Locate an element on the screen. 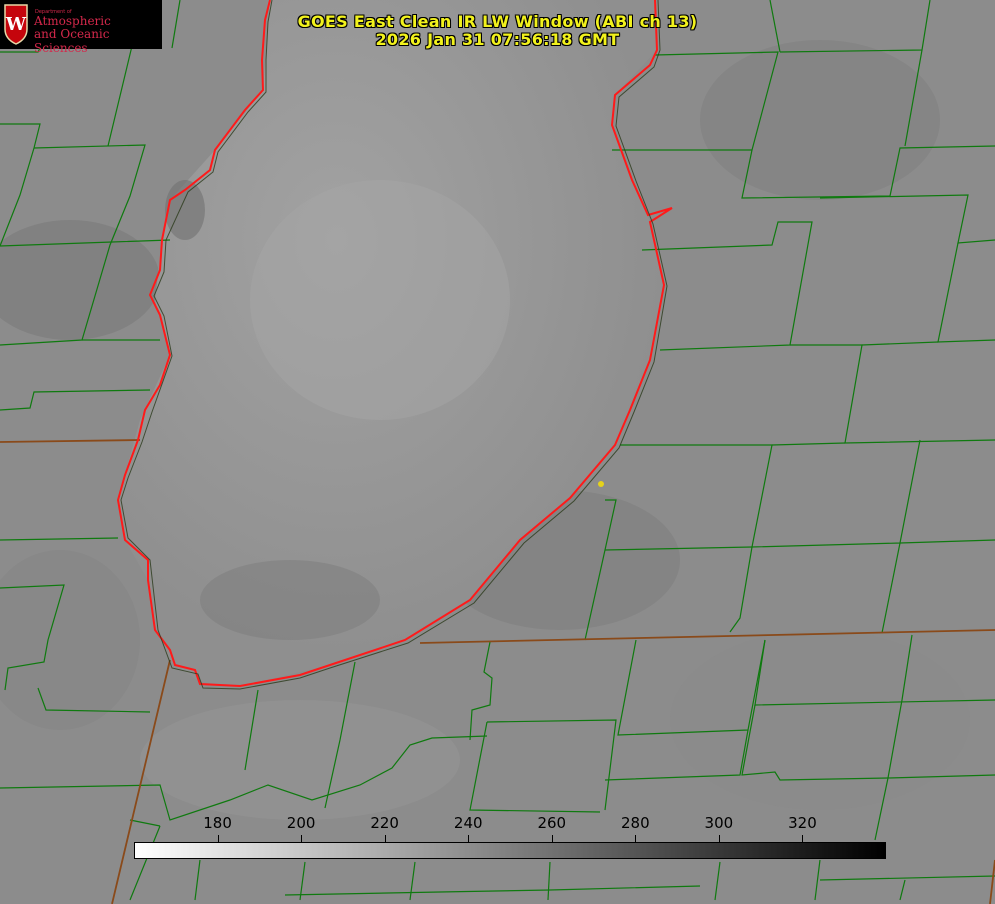  colorbar-tick-label: 220 is located at coordinates (384, 823).